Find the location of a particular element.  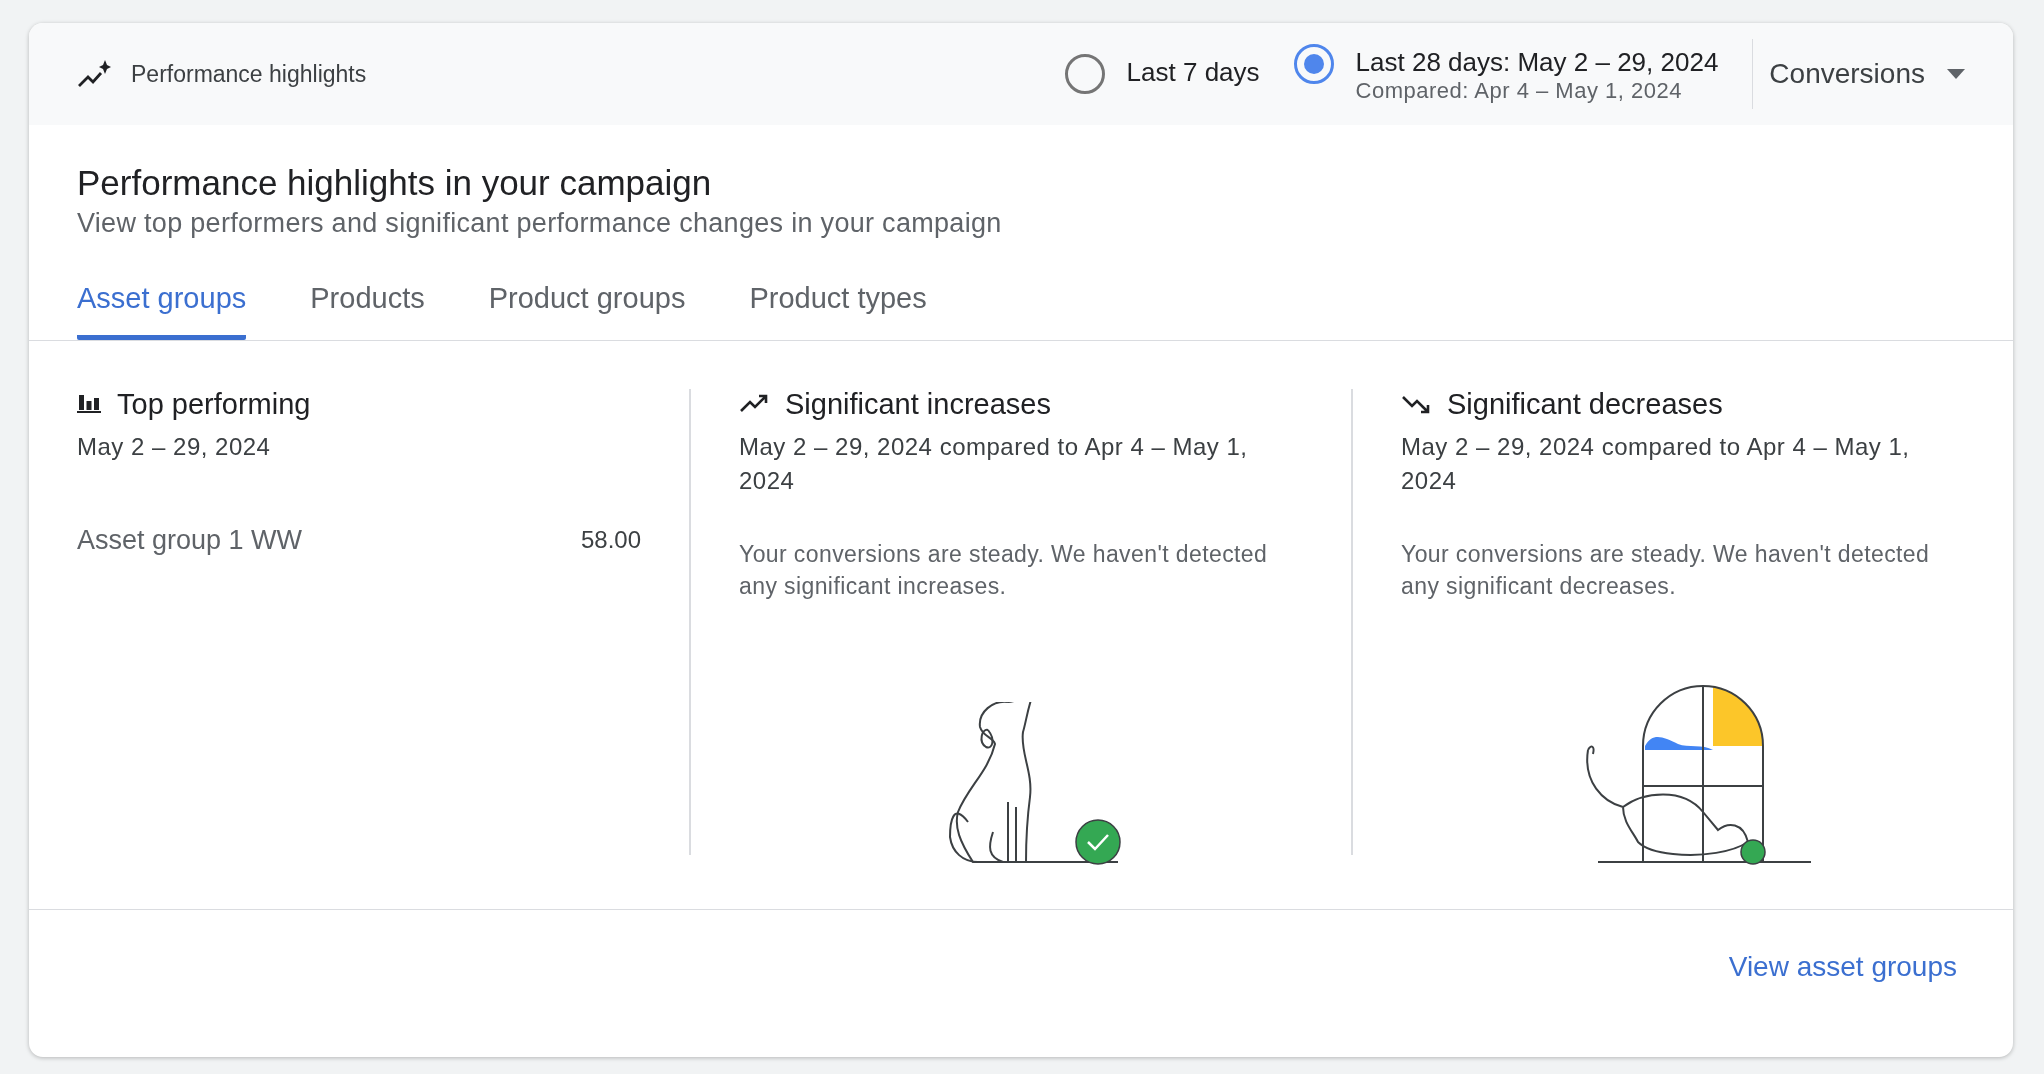

metric-value: 58.00 is located at coordinates (610, 540).